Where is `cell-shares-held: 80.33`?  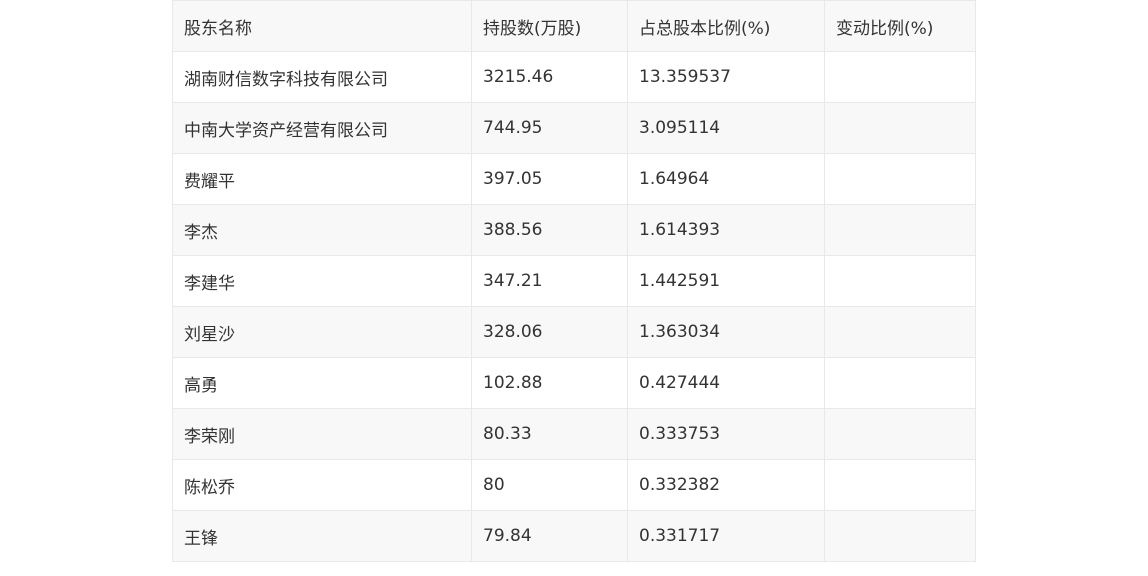 cell-shares-held: 80.33 is located at coordinates (549, 434).